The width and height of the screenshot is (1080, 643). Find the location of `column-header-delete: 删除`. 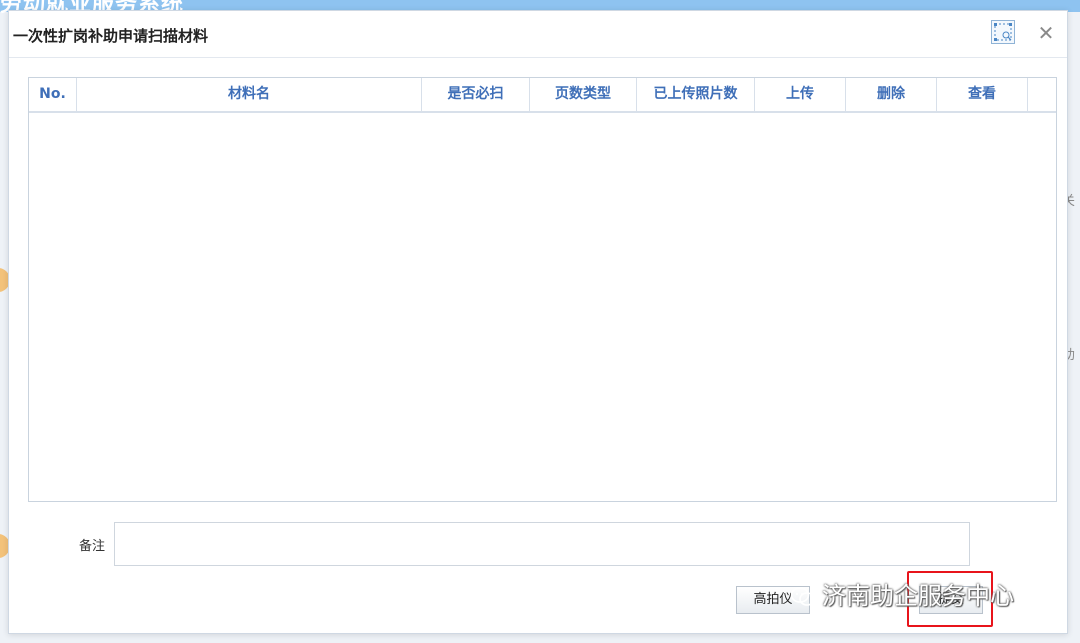

column-header-delete: 删除 is located at coordinates (891, 94).